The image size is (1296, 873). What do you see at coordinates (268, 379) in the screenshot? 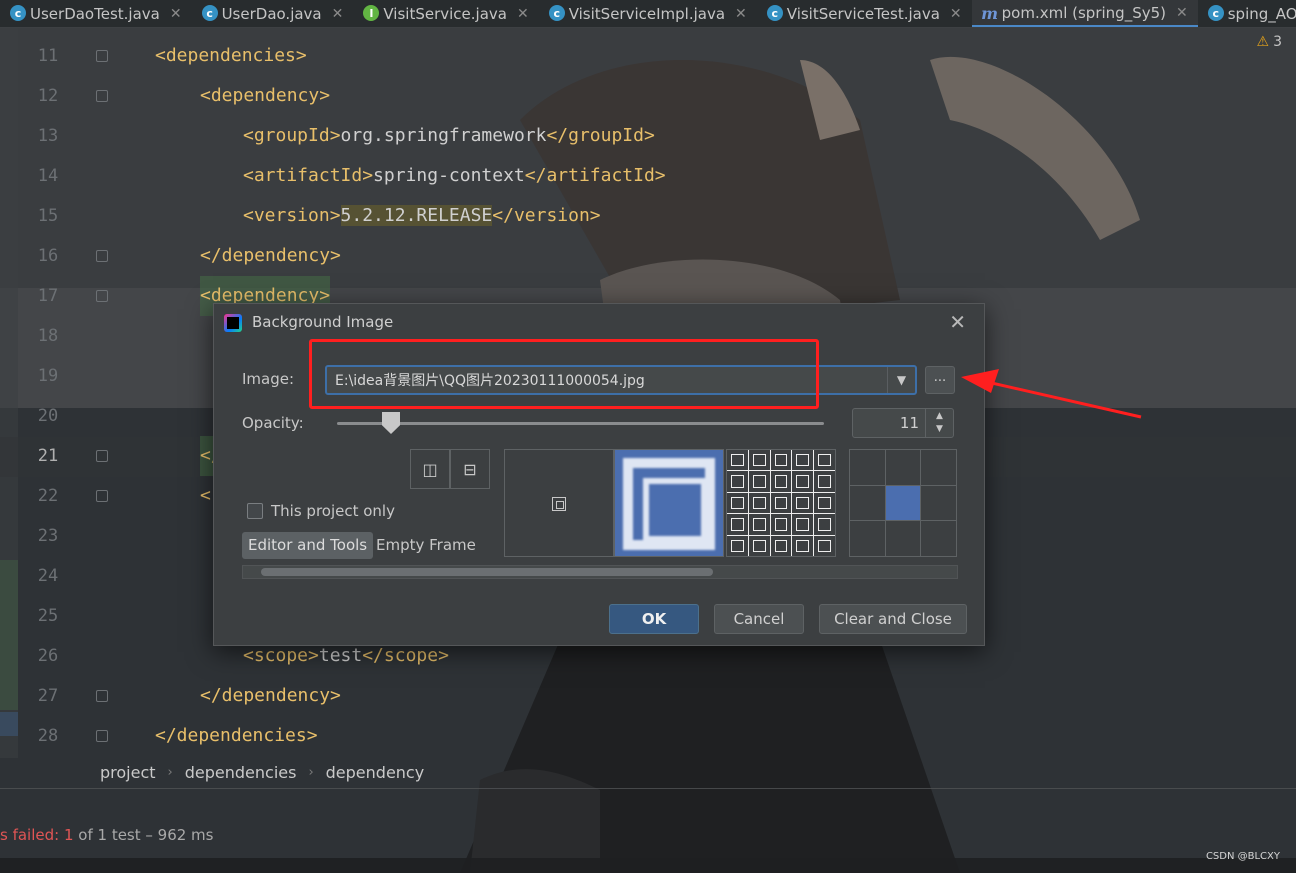
I see `image-label: Image:` at bounding box center [268, 379].